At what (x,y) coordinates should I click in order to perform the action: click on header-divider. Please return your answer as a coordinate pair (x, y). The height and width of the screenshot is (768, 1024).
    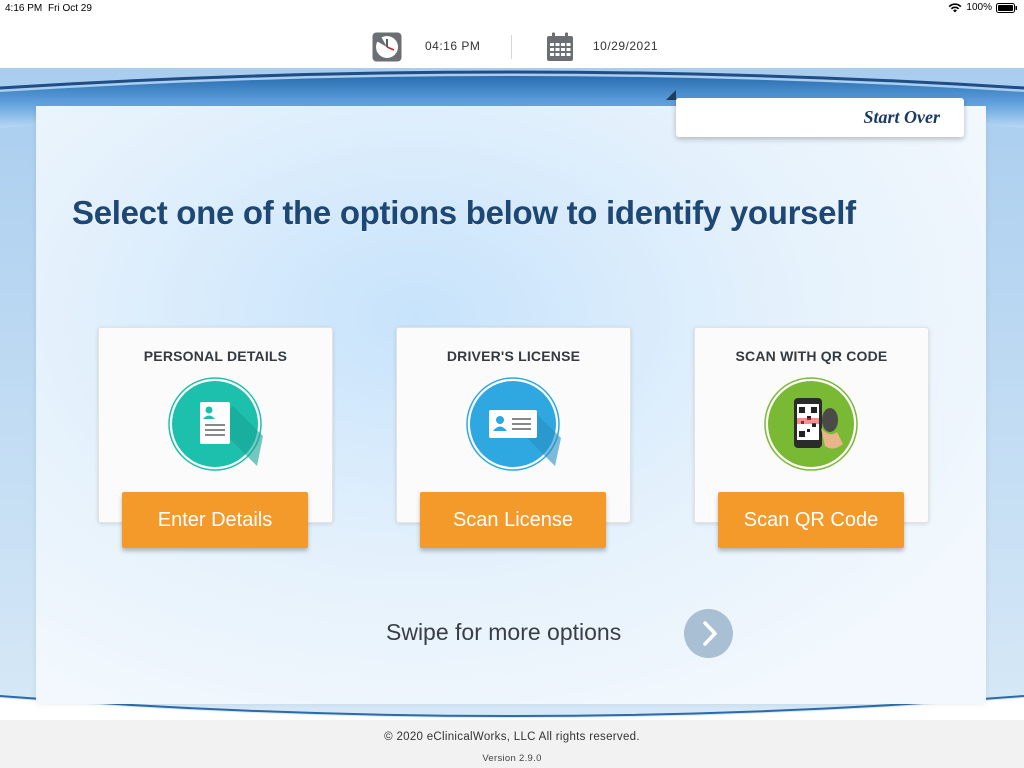
    Looking at the image, I should click on (511, 47).